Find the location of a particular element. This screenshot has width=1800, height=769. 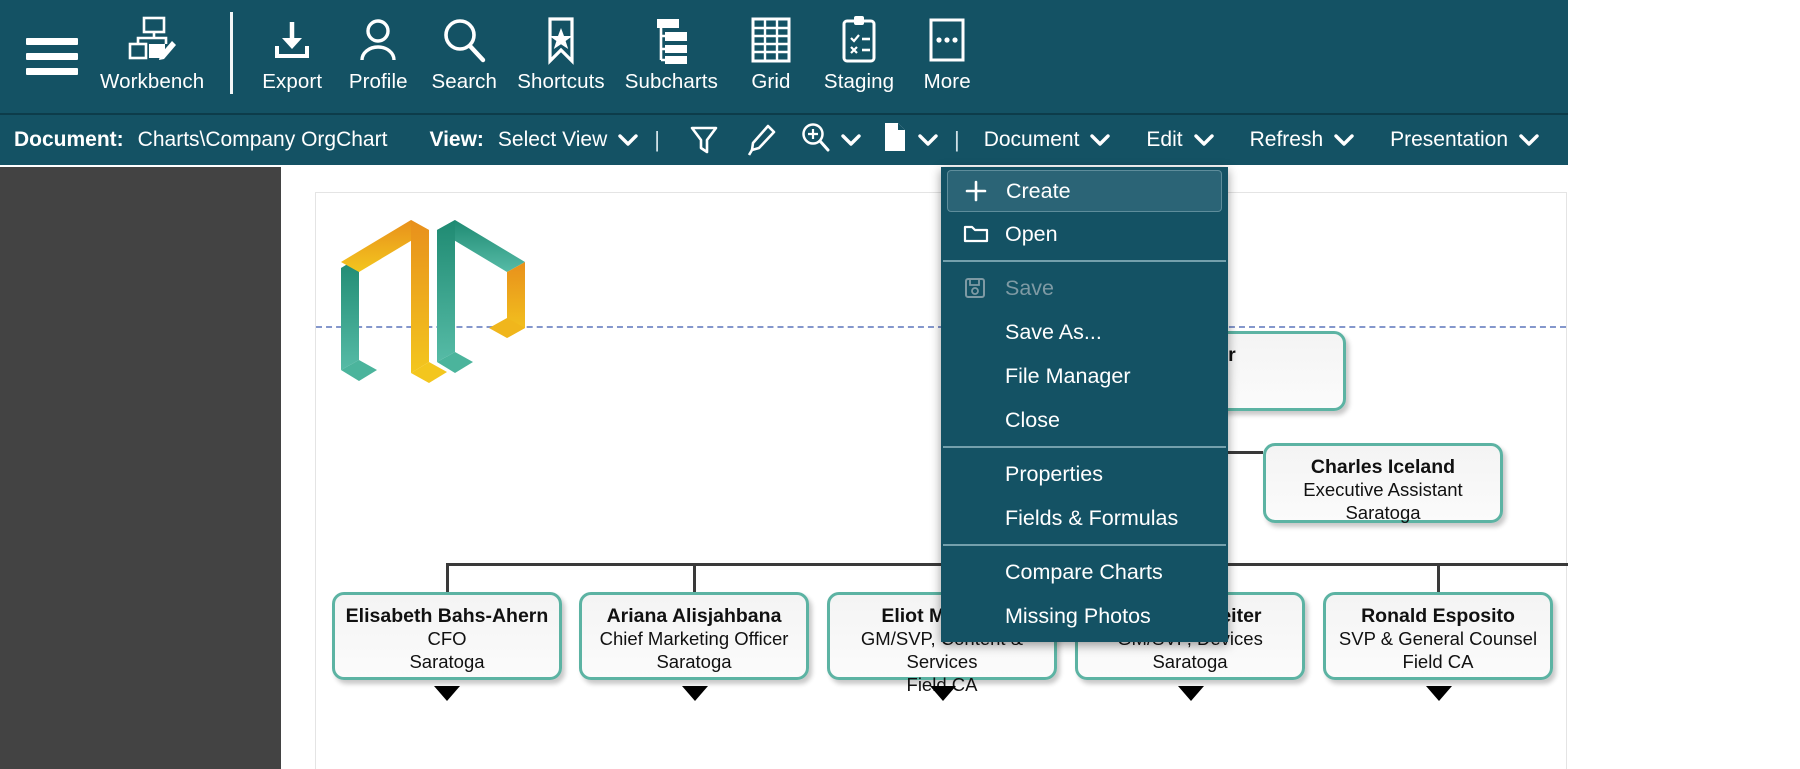

ribbon-label: Grid is located at coordinates (771, 81).